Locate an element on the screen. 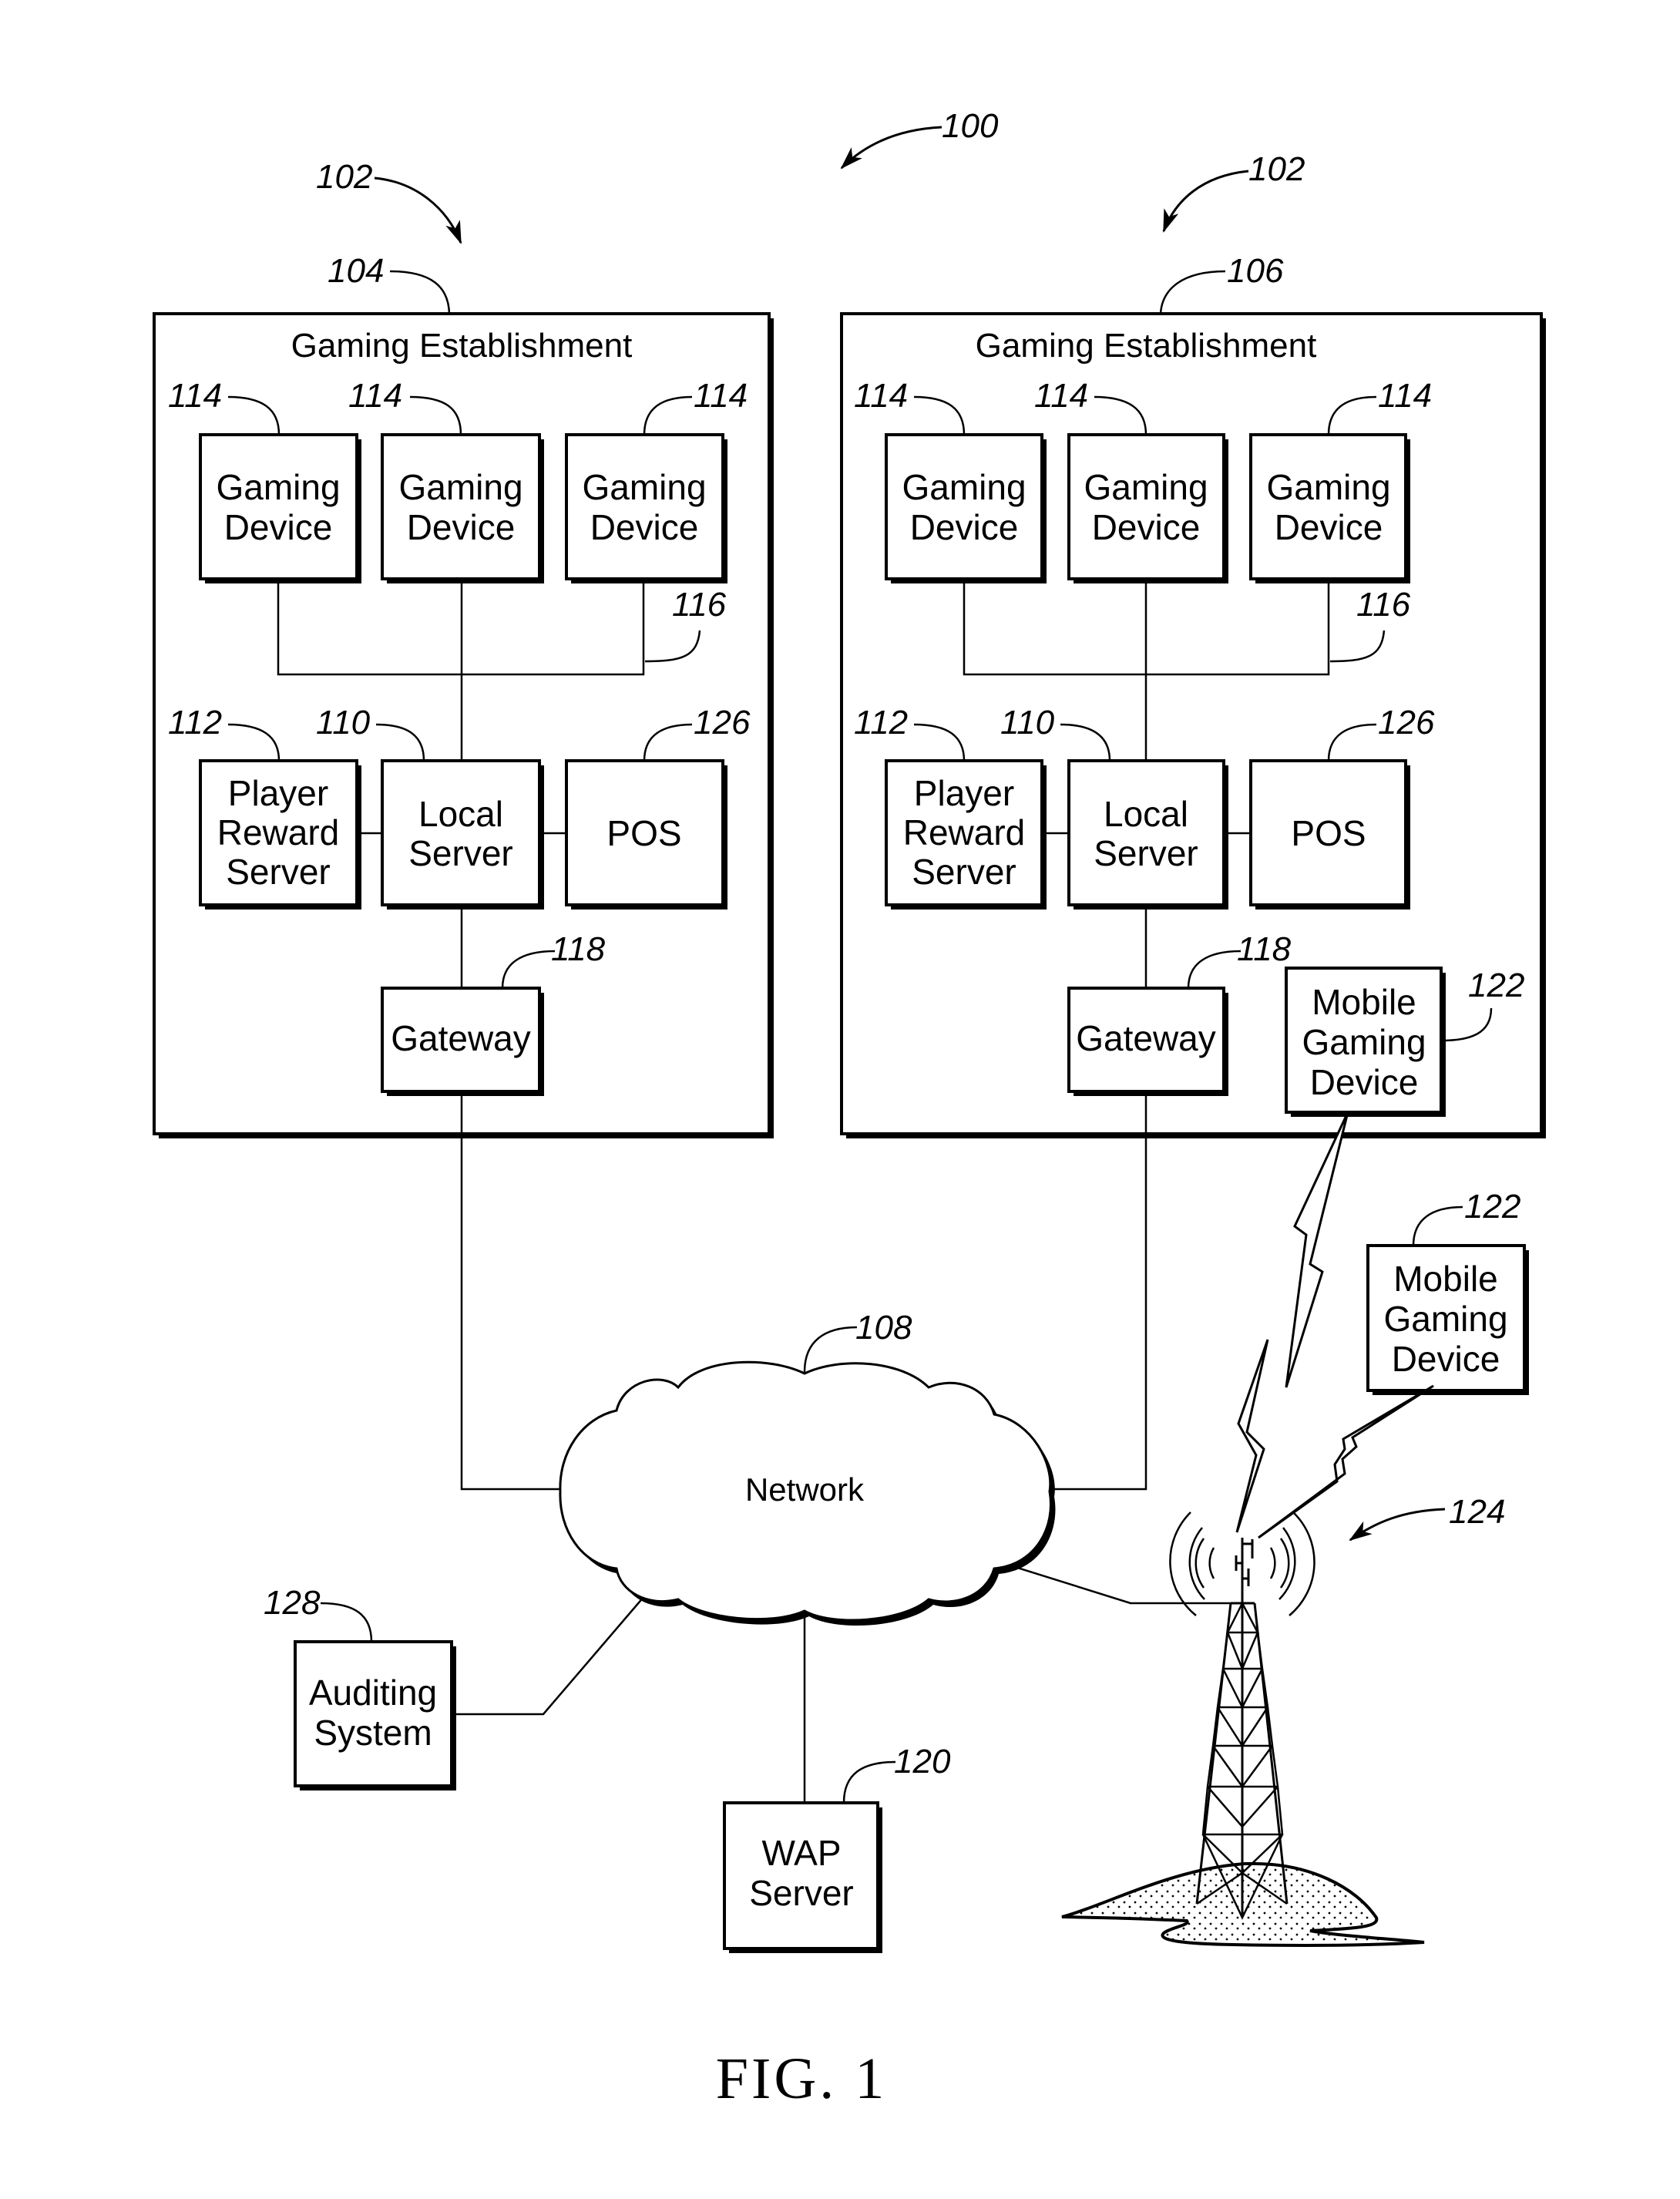  ref-arrow-102-left is located at coordinates (418, 210).